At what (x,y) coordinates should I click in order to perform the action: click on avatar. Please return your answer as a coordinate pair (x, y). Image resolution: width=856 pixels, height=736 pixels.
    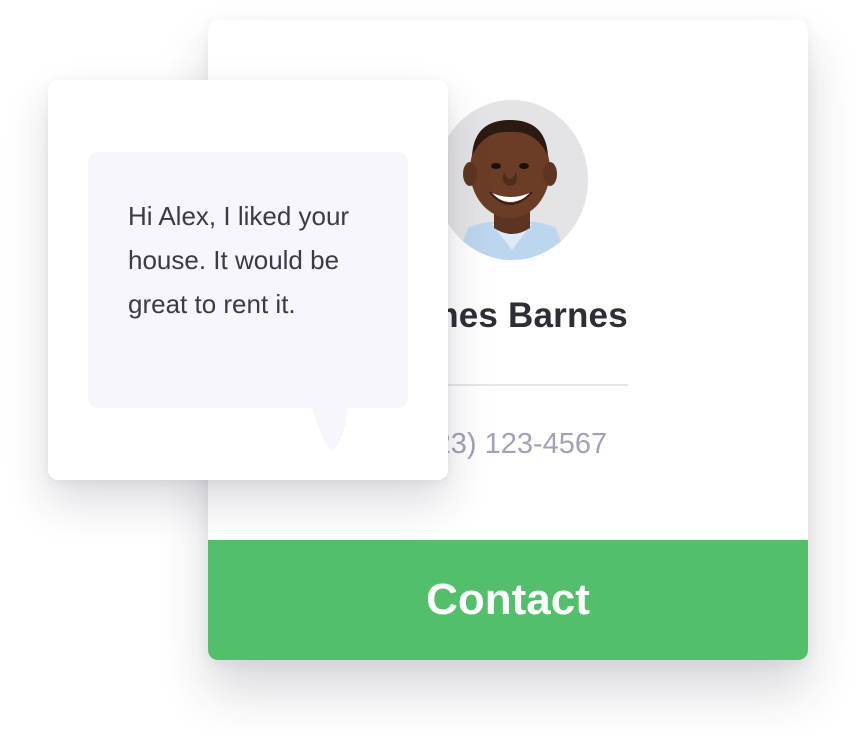
    Looking at the image, I should click on (512, 180).